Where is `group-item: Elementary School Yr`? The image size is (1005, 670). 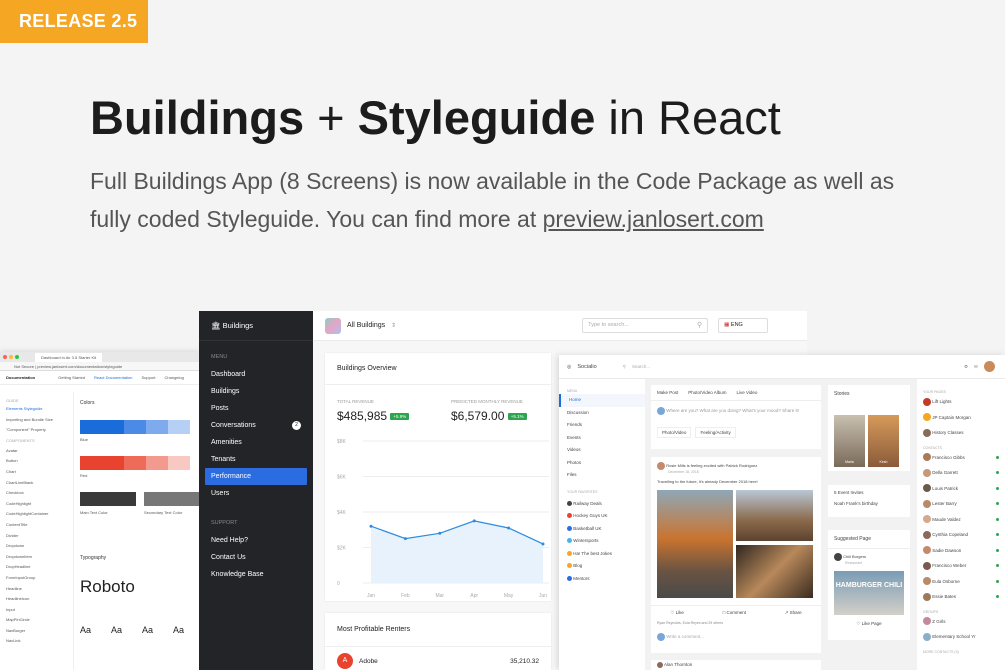 group-item: Elementary School Yr is located at coordinates (961, 637).